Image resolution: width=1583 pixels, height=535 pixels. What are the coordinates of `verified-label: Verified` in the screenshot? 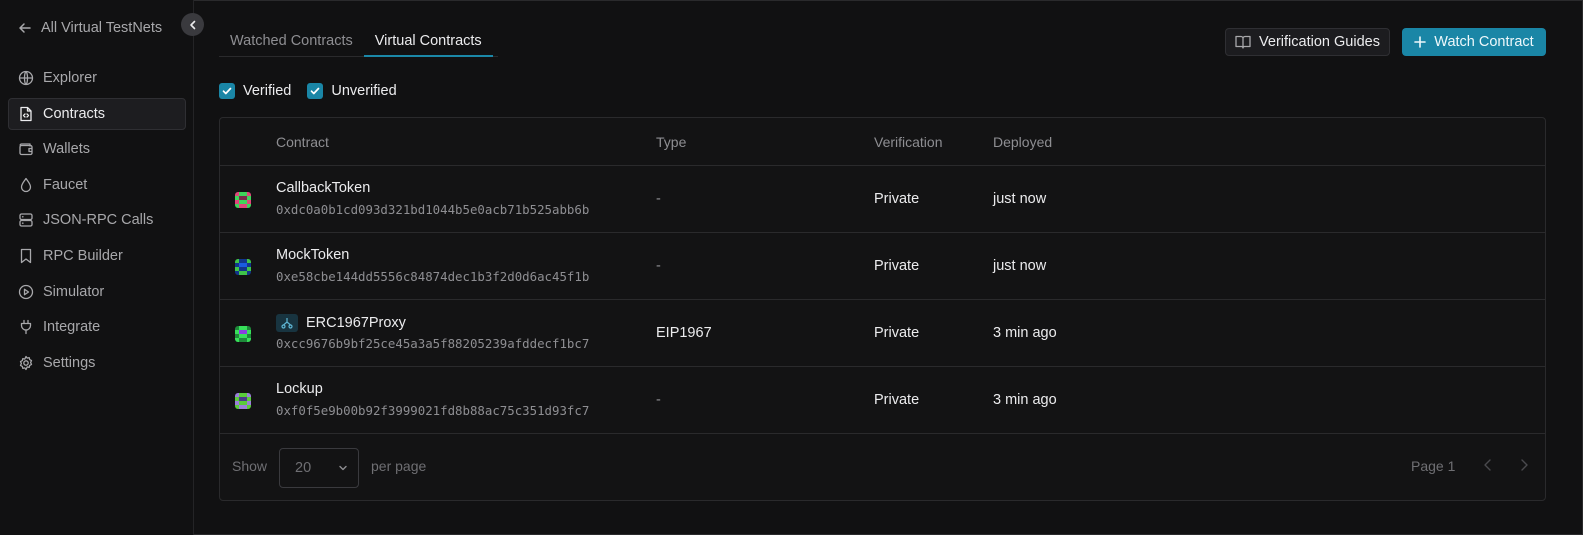 It's located at (267, 91).